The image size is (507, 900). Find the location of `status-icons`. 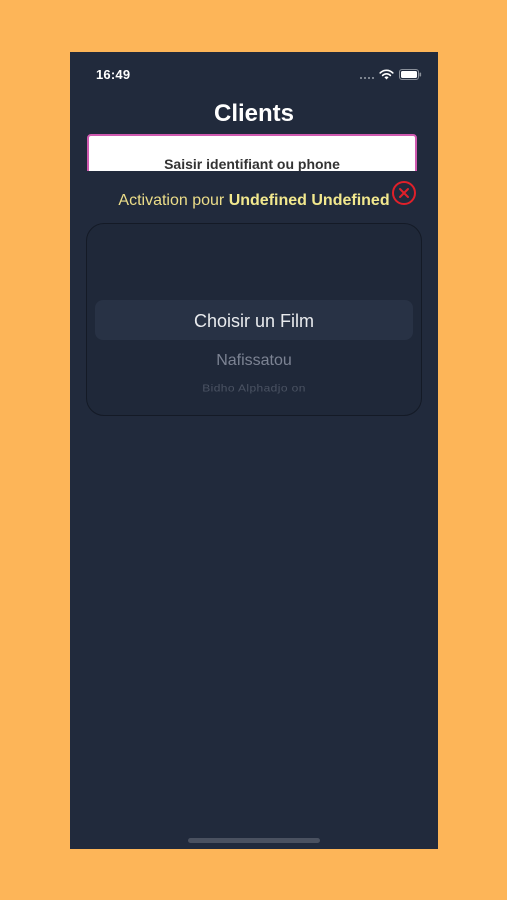

status-icons is located at coordinates (391, 74).